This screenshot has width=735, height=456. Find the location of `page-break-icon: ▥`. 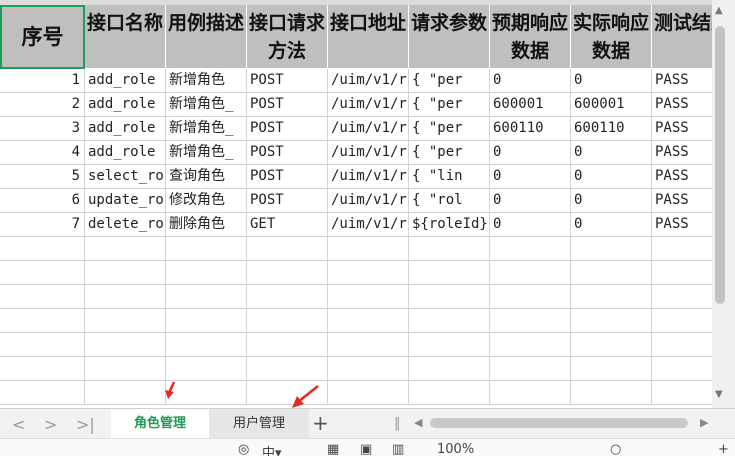

page-break-icon: ▥ is located at coordinates (398, 449).